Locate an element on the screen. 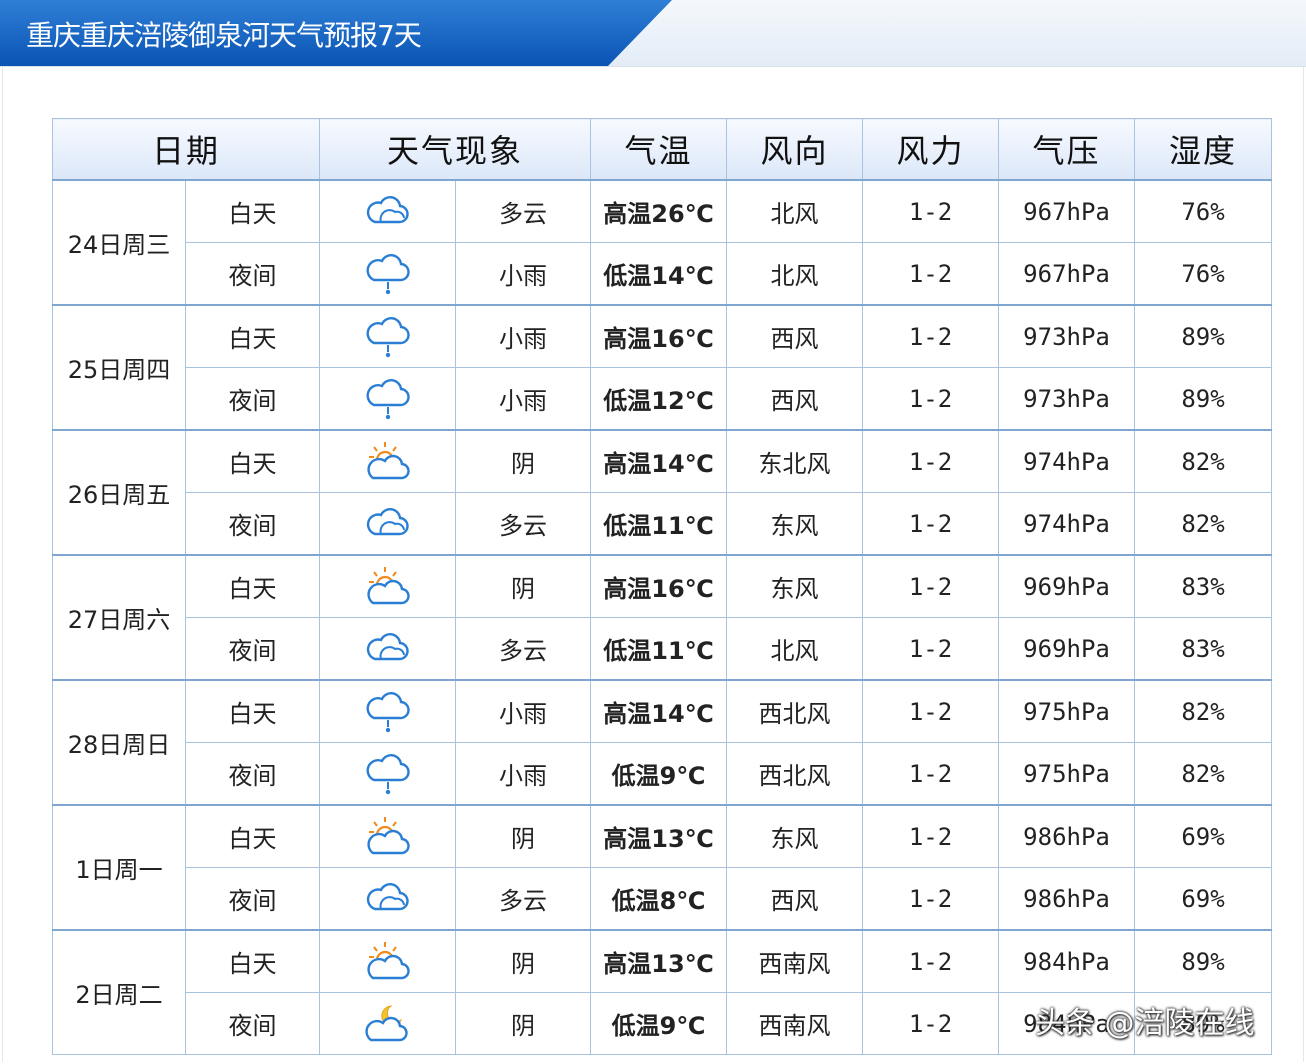 The width and height of the screenshot is (1306, 1064). temp-low: 低温9℃ is located at coordinates (659, 774).